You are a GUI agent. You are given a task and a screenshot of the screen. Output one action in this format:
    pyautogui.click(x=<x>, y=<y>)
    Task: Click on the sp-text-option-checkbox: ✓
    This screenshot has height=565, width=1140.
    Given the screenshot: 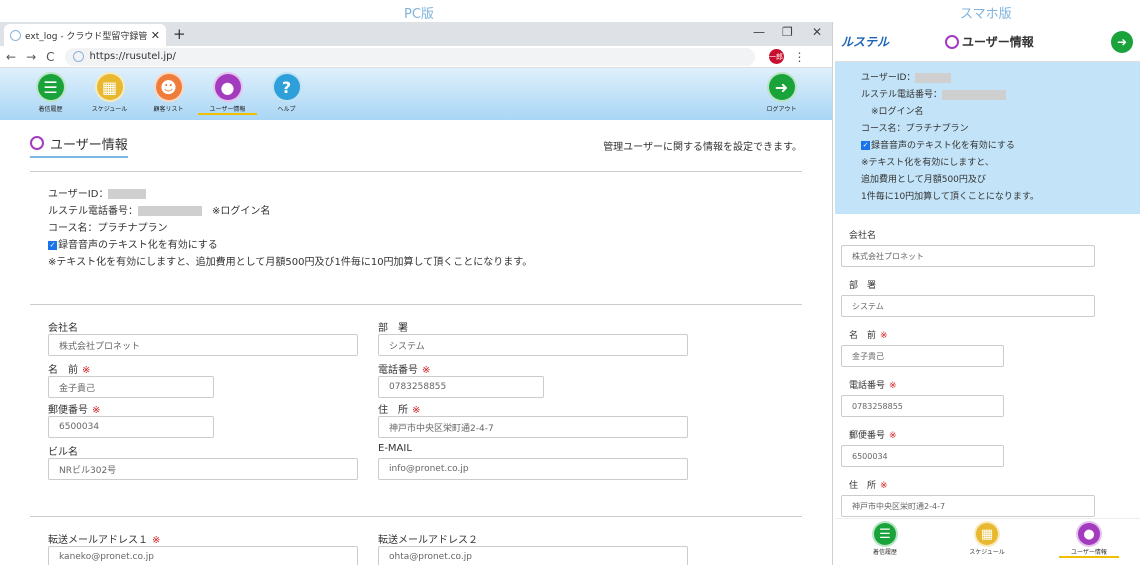 What is the action you would take?
    pyautogui.click(x=865, y=145)
    